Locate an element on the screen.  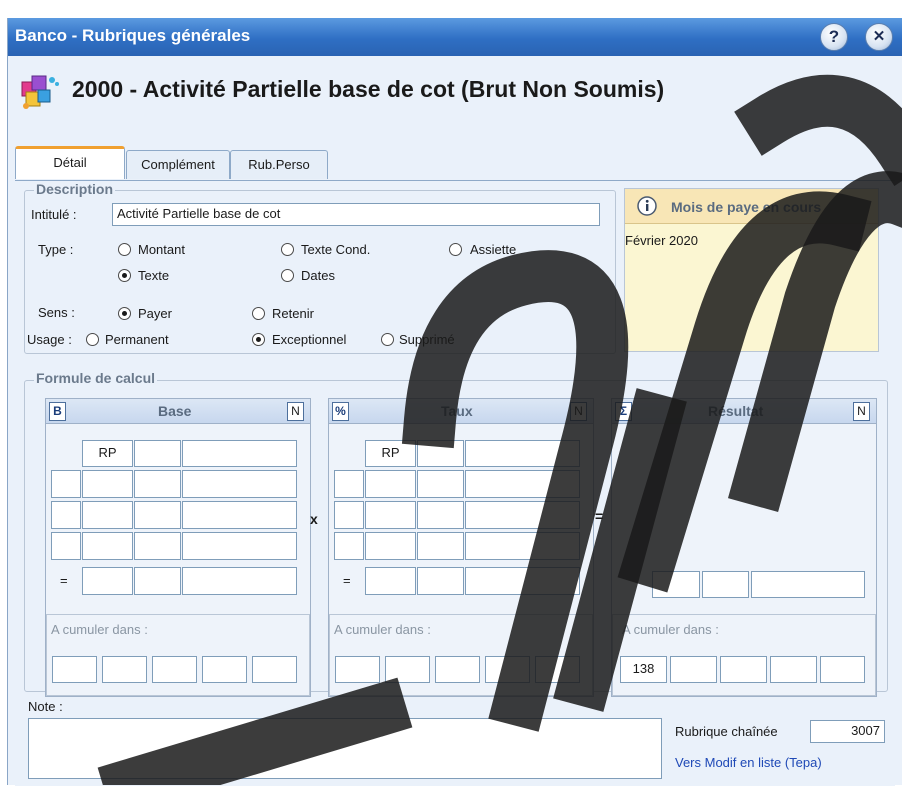
type-dates-radio is located at coordinates (287, 275).